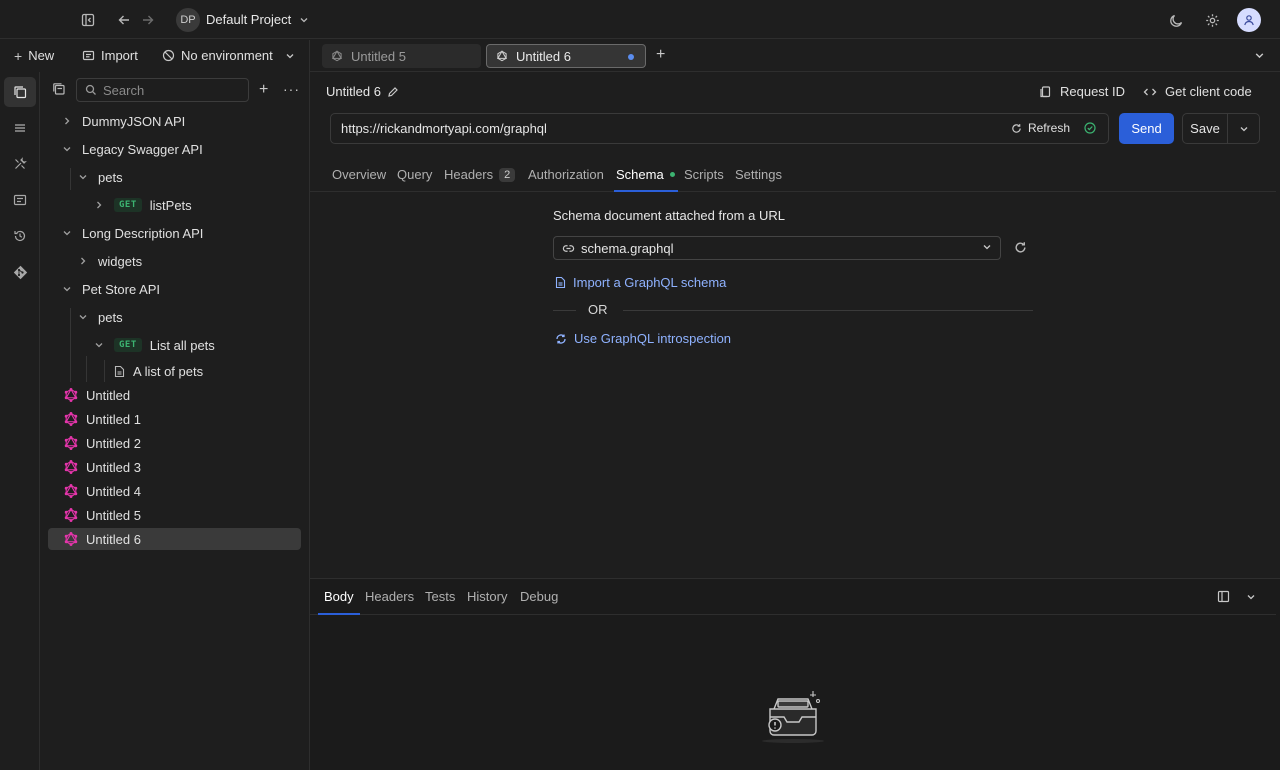 Image resolution: width=1280 pixels, height=770 pixels. Describe the element at coordinates (188, 20) in the screenshot. I see `project-avatar: DP` at that location.